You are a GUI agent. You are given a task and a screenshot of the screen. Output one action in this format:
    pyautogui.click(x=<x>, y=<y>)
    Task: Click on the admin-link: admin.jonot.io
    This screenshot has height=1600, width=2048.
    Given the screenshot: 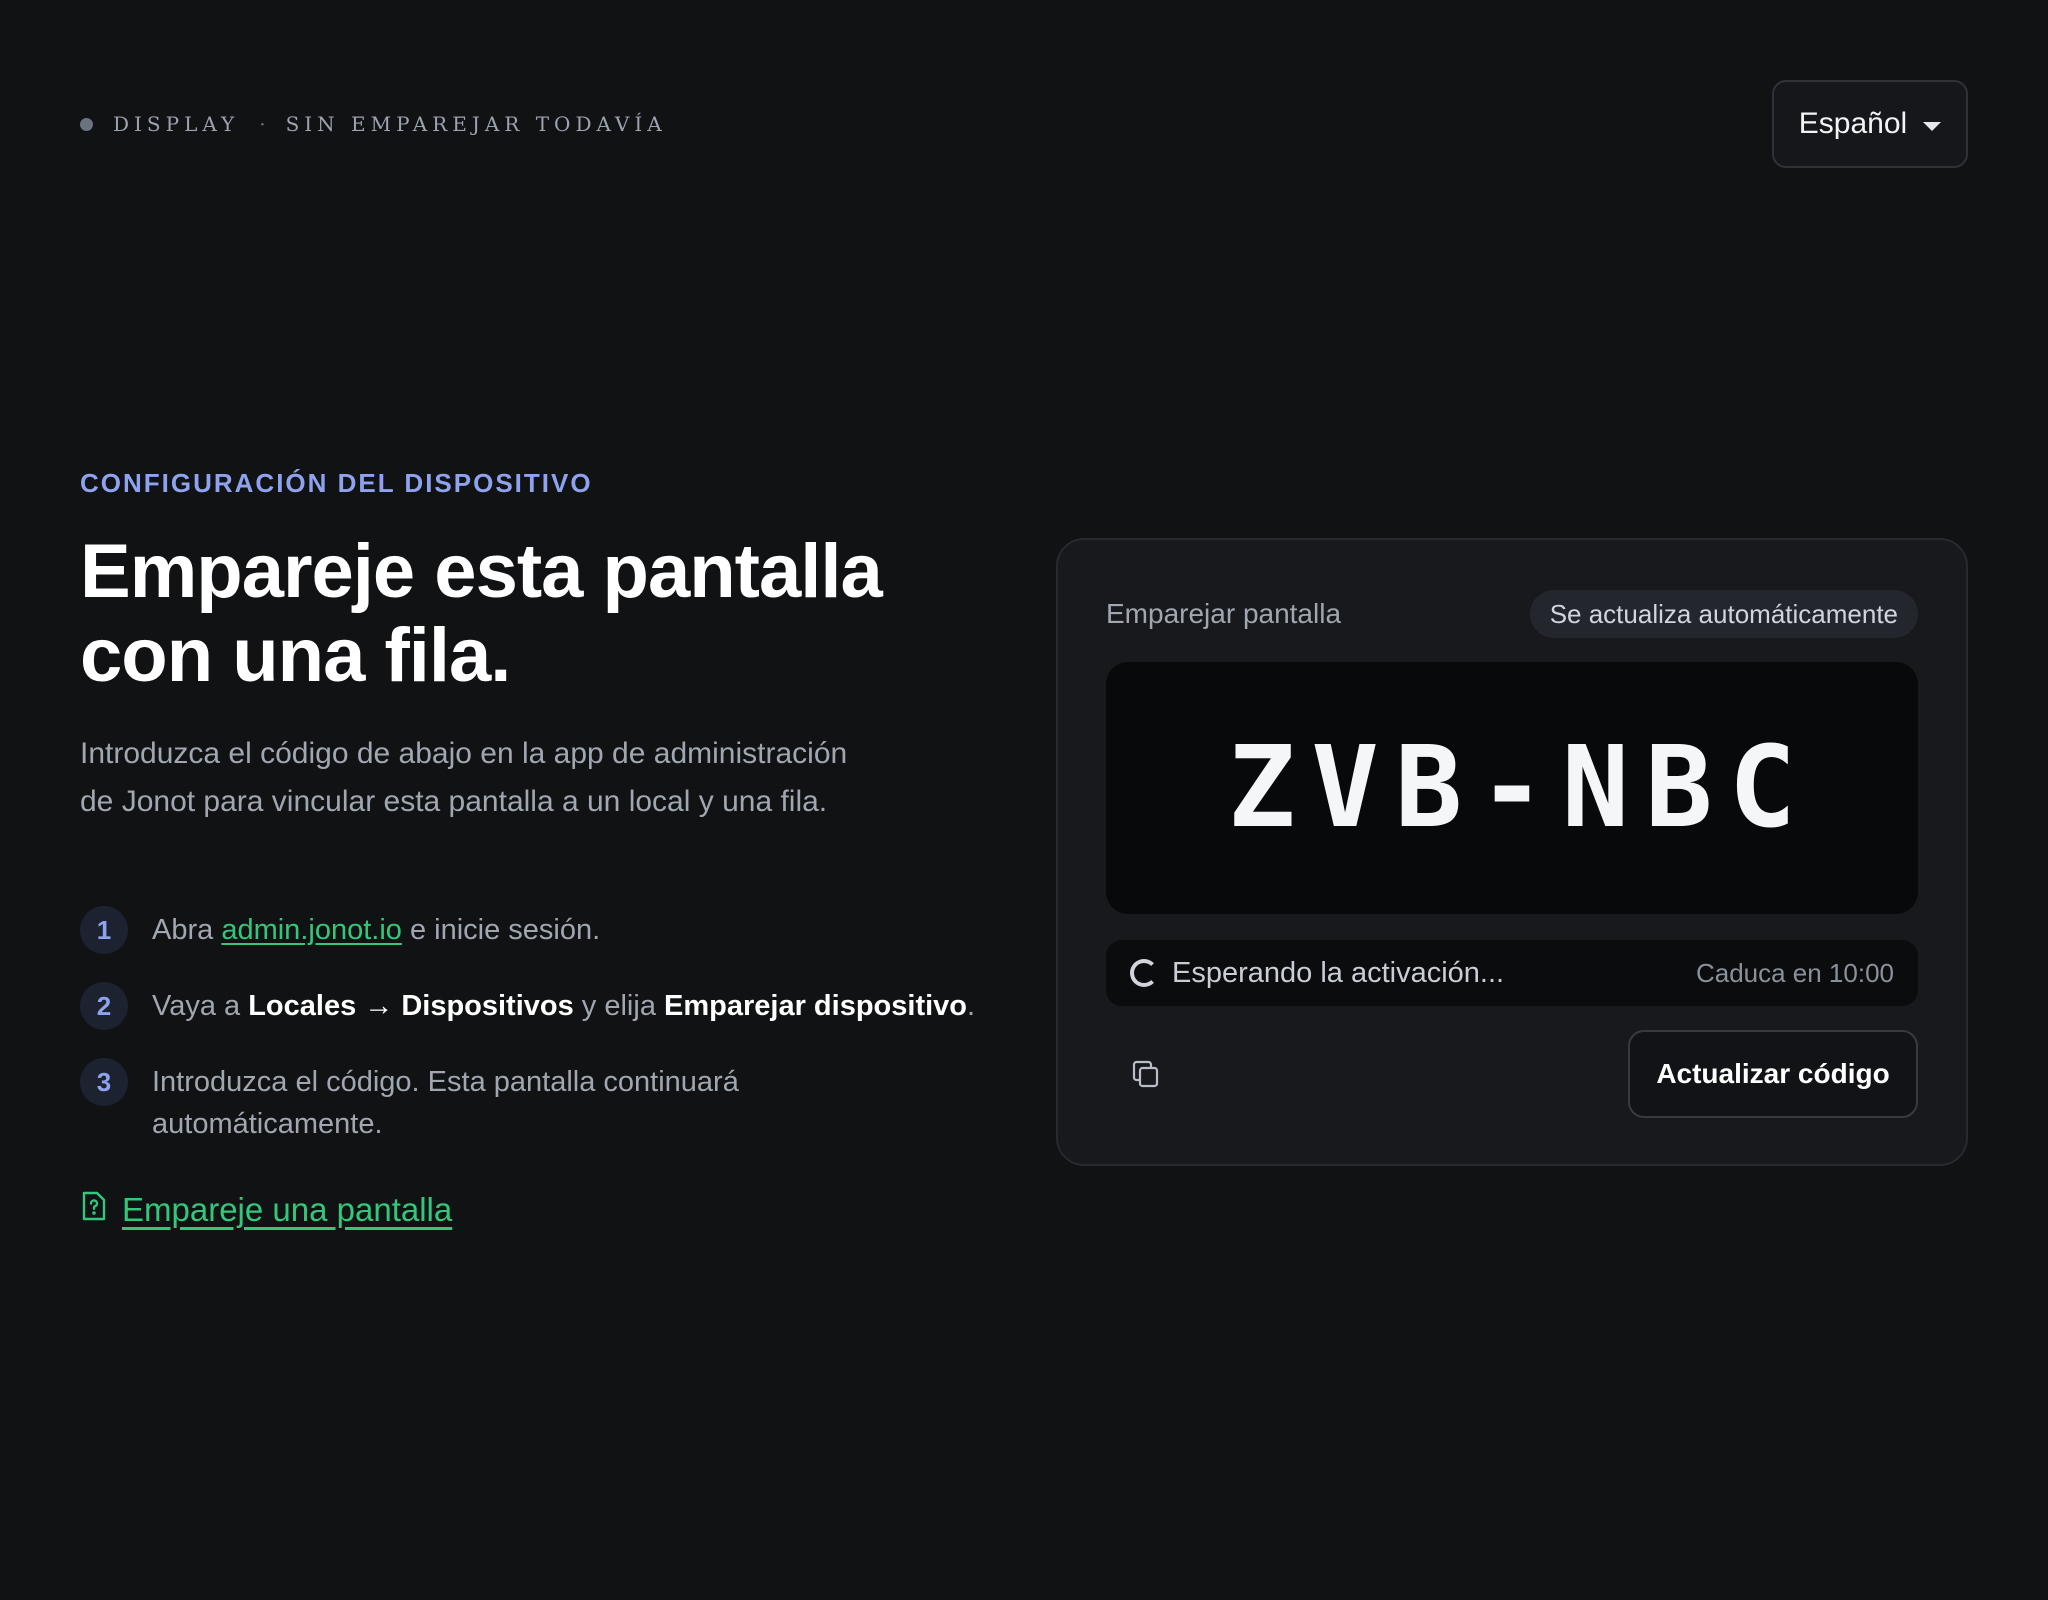 What is the action you would take?
    pyautogui.click(x=311, y=930)
    